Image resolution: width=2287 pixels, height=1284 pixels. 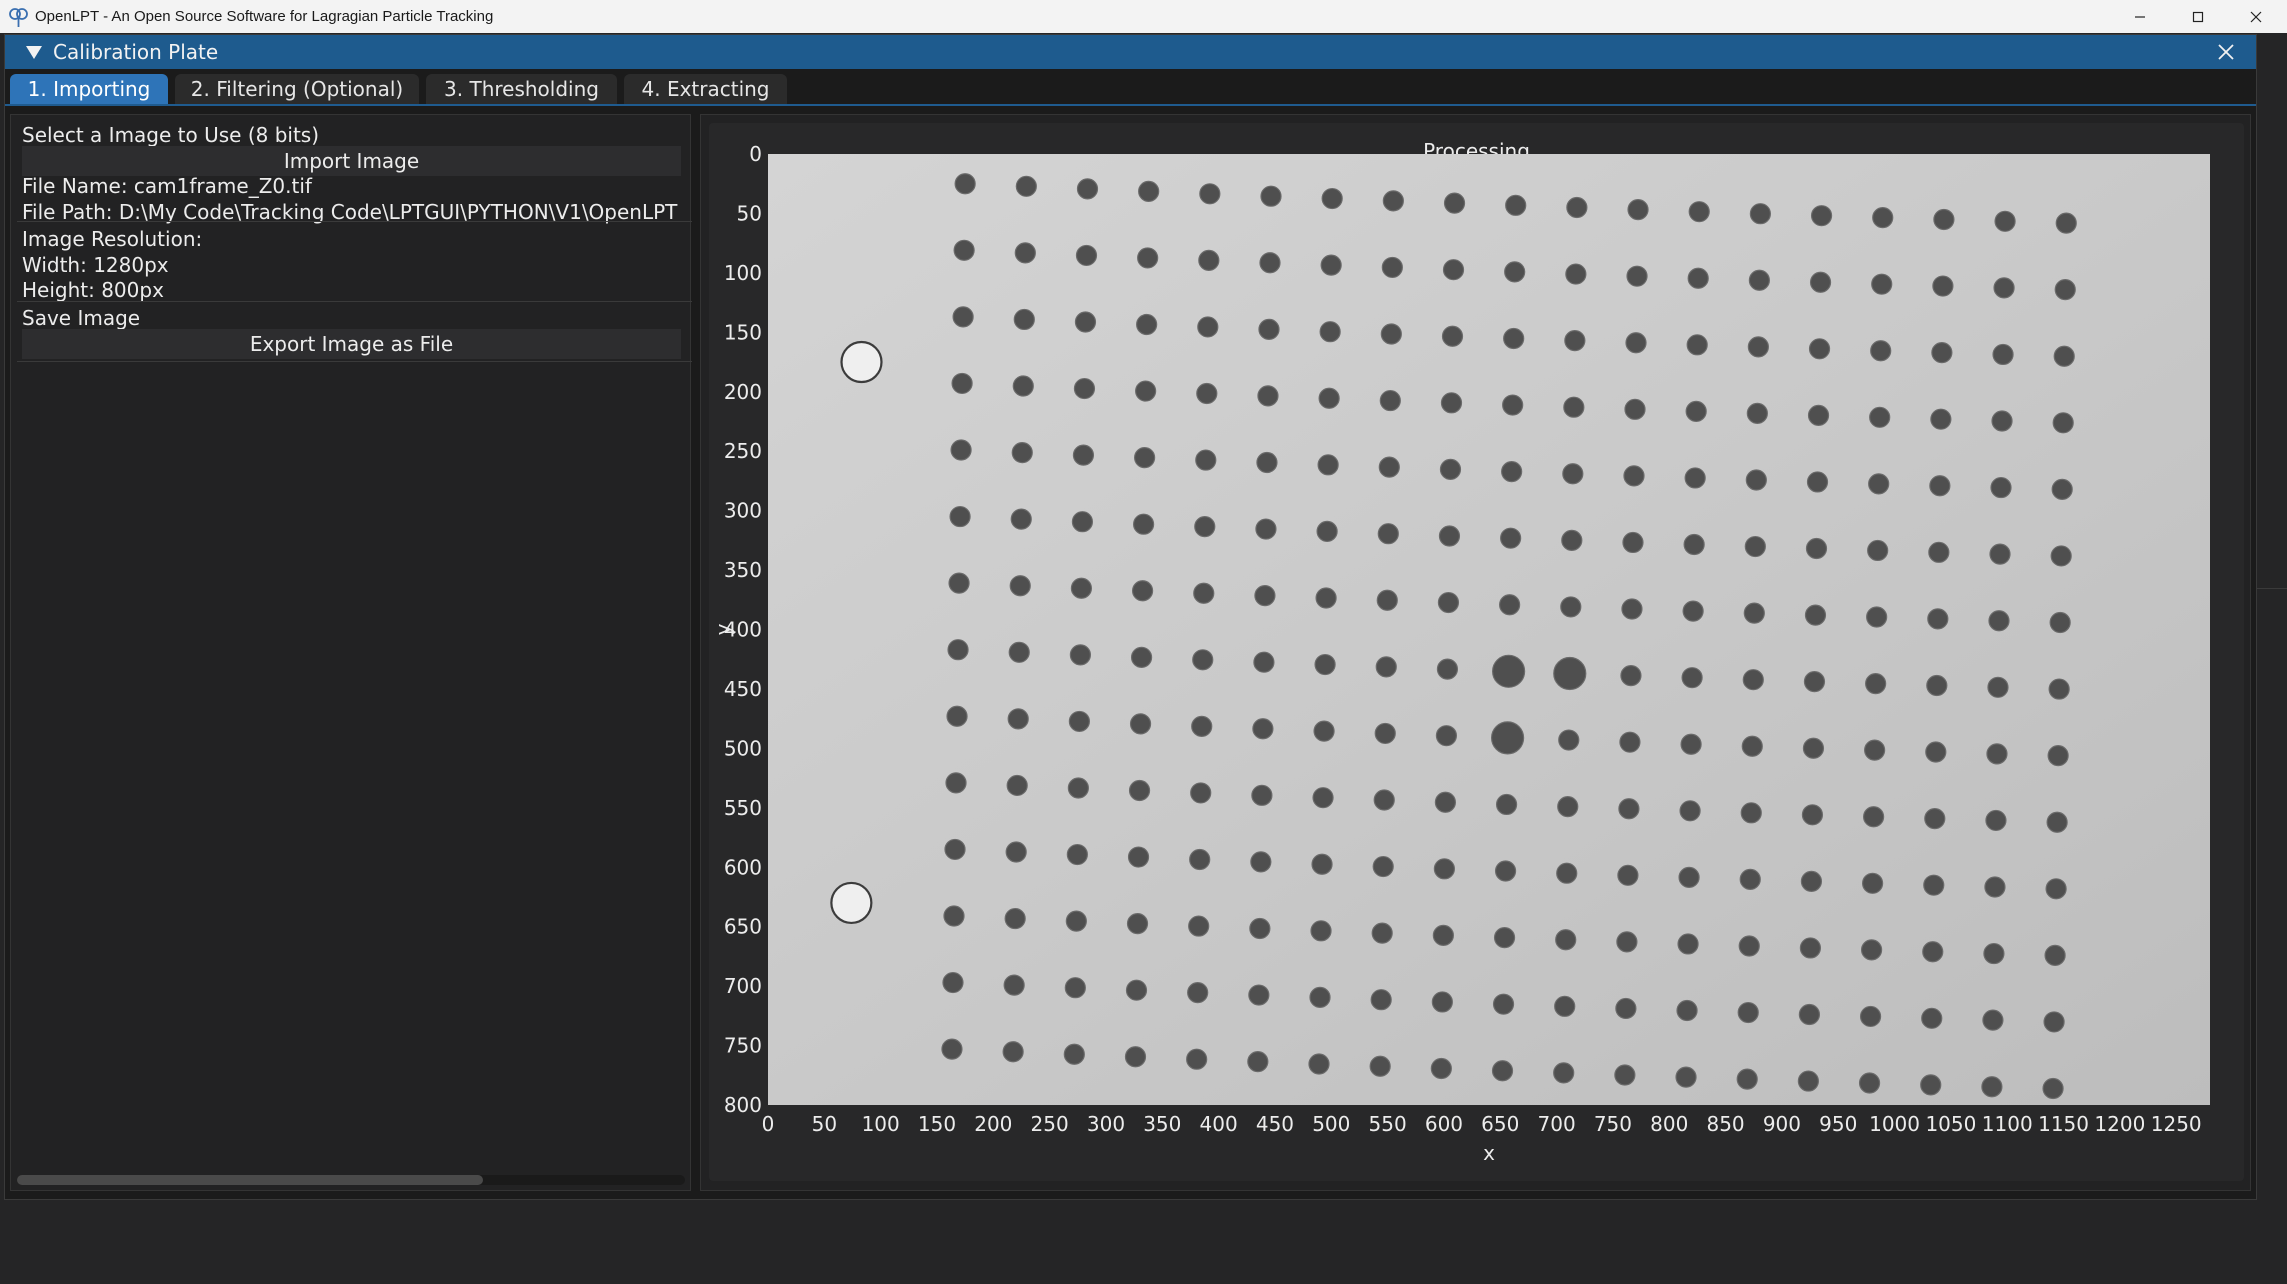 I want to click on tab-thresholding: 3. Thresholding, so click(x=521, y=89).